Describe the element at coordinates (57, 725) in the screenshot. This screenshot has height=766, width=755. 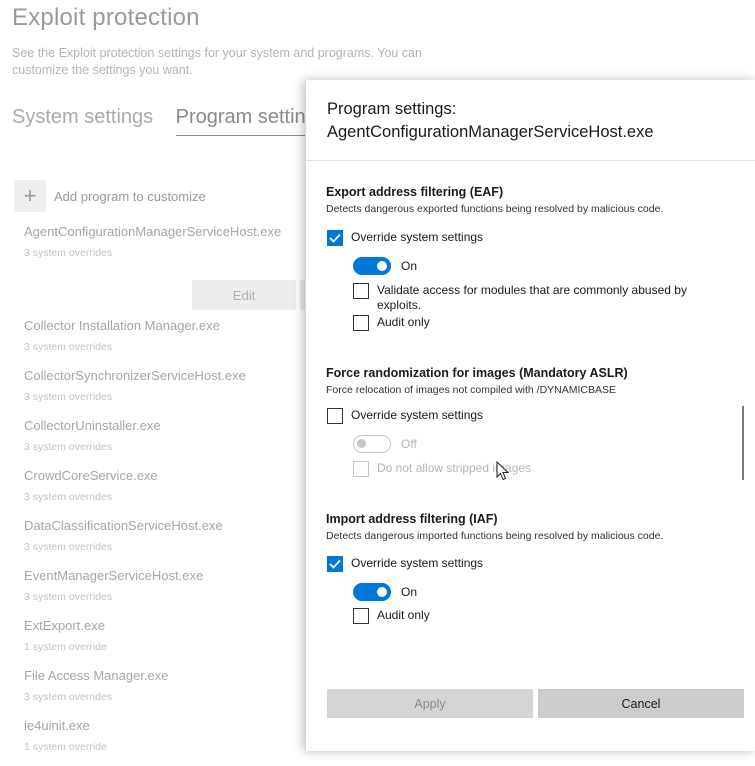
I see `program-name: ie4uinit.exe` at that location.